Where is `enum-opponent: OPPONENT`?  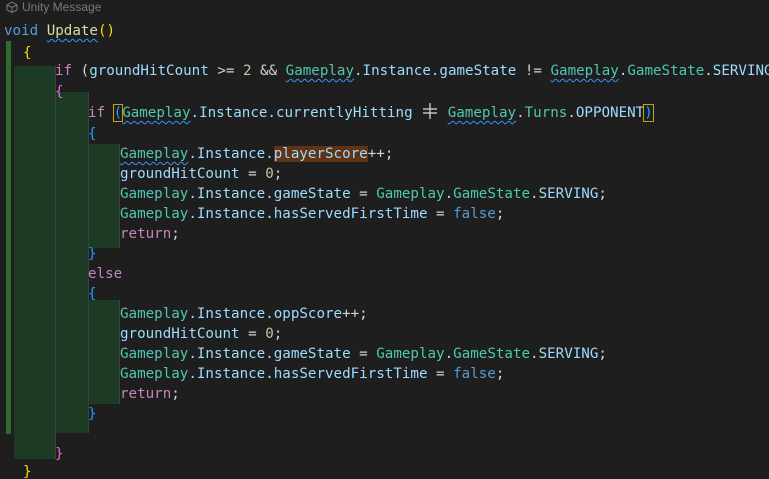 enum-opponent: OPPONENT is located at coordinates (610, 113).